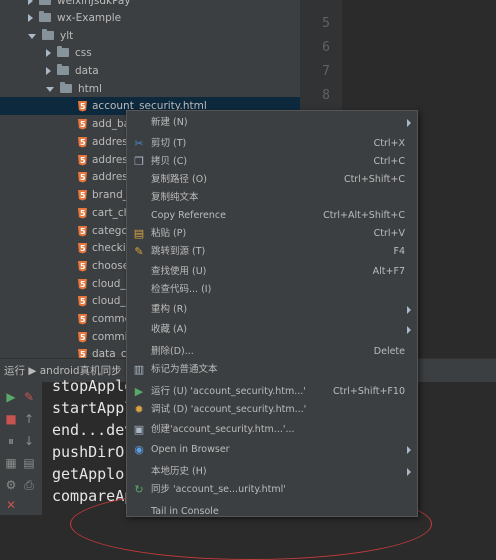  I want to click on tree-folder: css, so click(46, 53).